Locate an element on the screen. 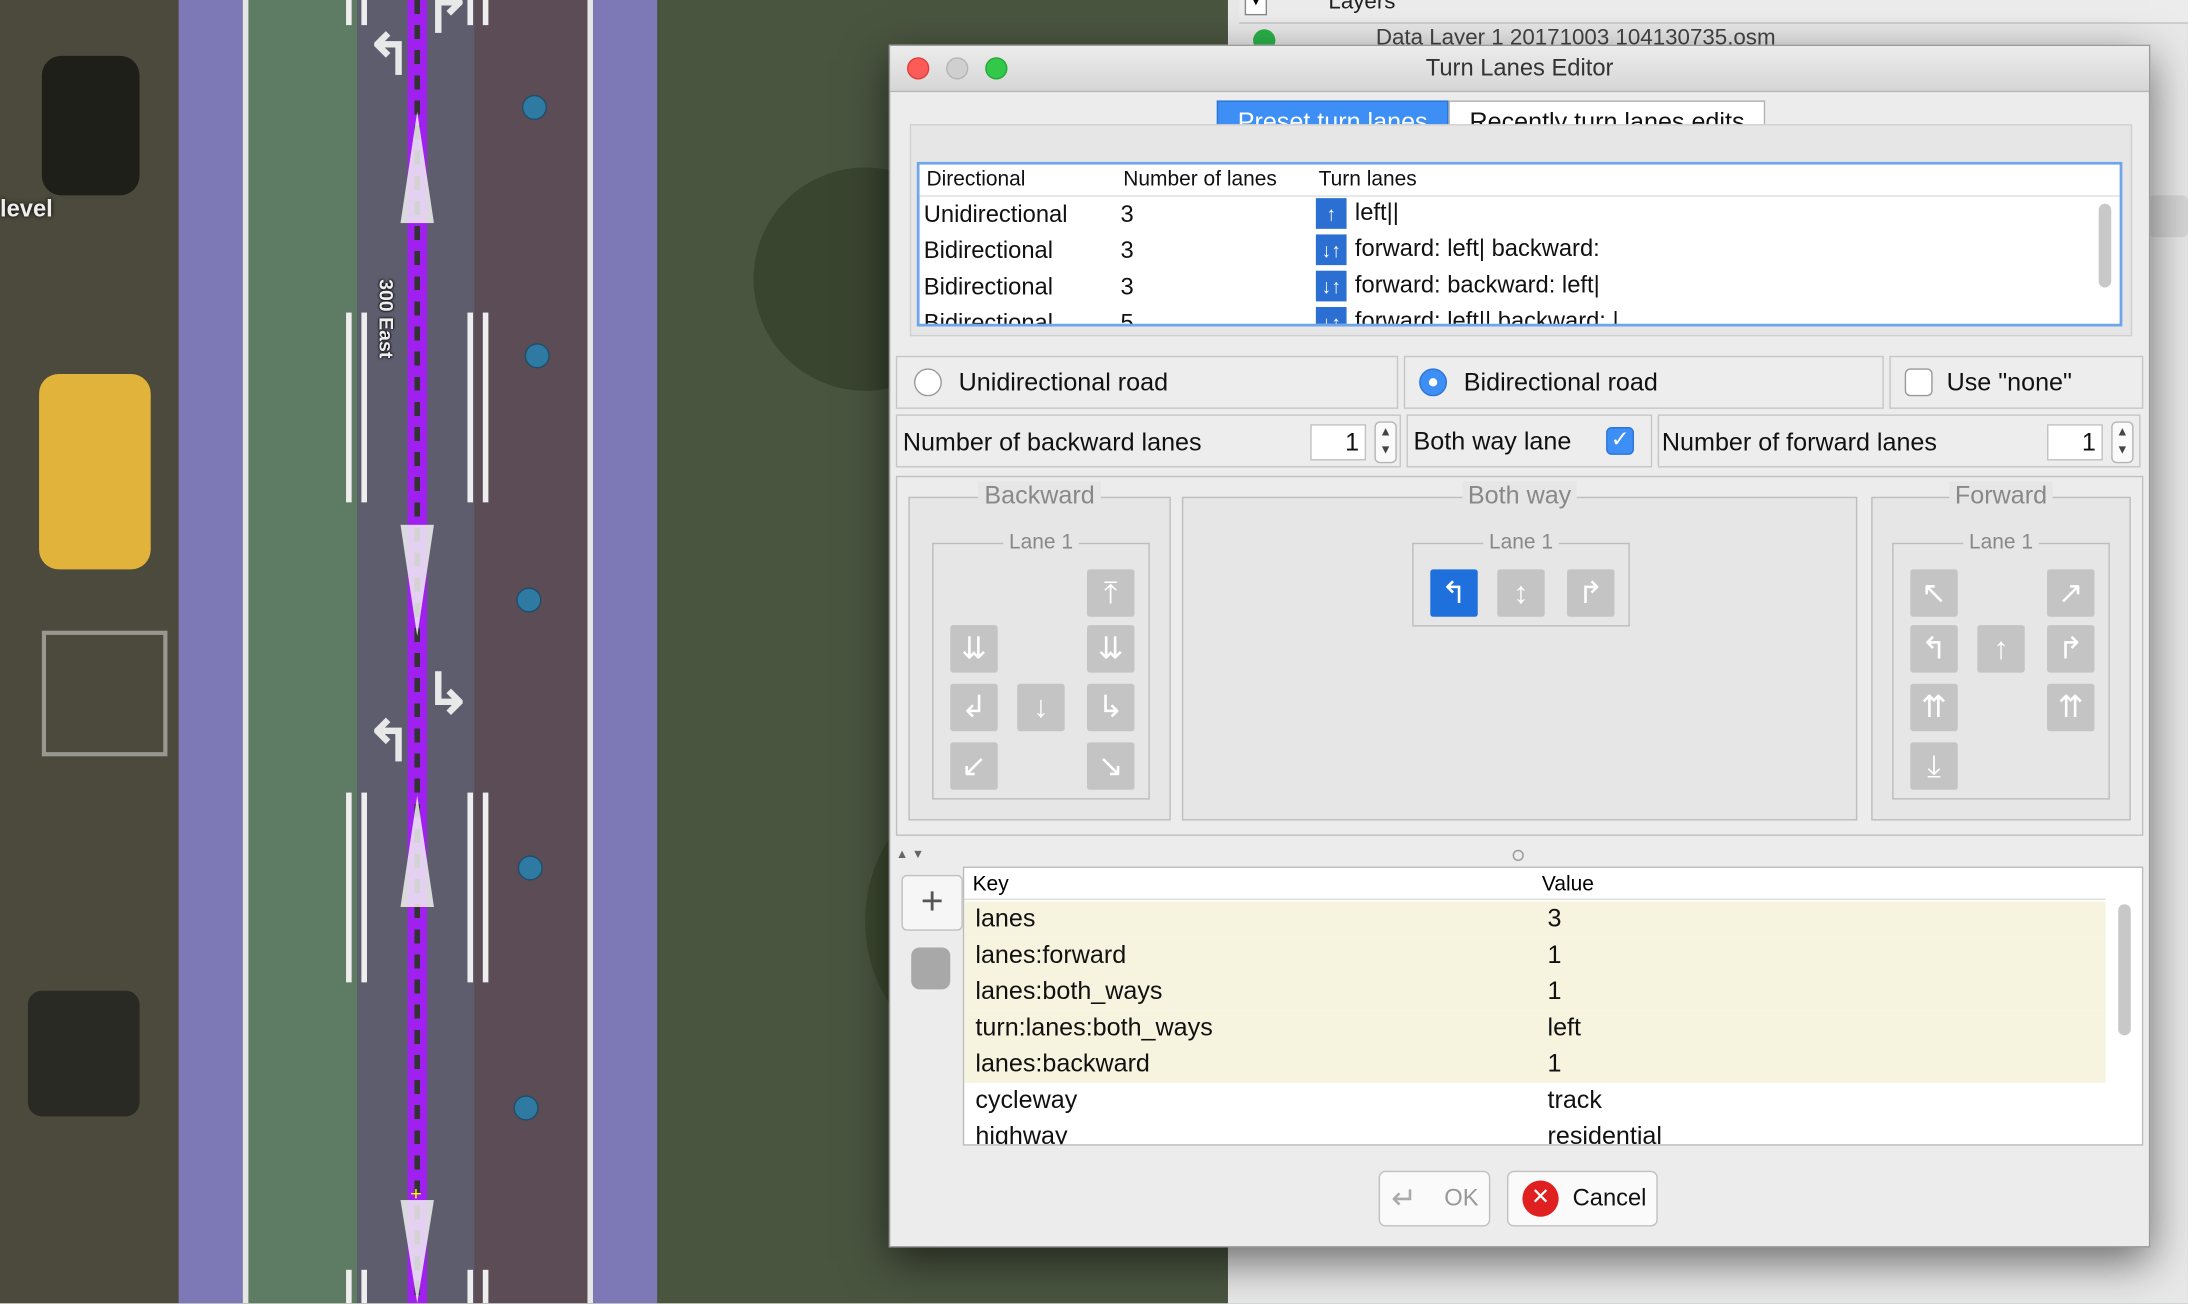  merge-right-lane-icon: ⇈ is located at coordinates (2071, 707).